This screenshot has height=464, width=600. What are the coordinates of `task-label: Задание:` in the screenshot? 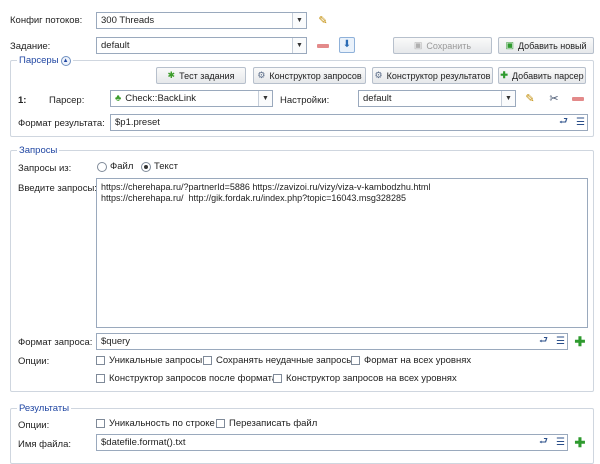 It's located at (30, 46).